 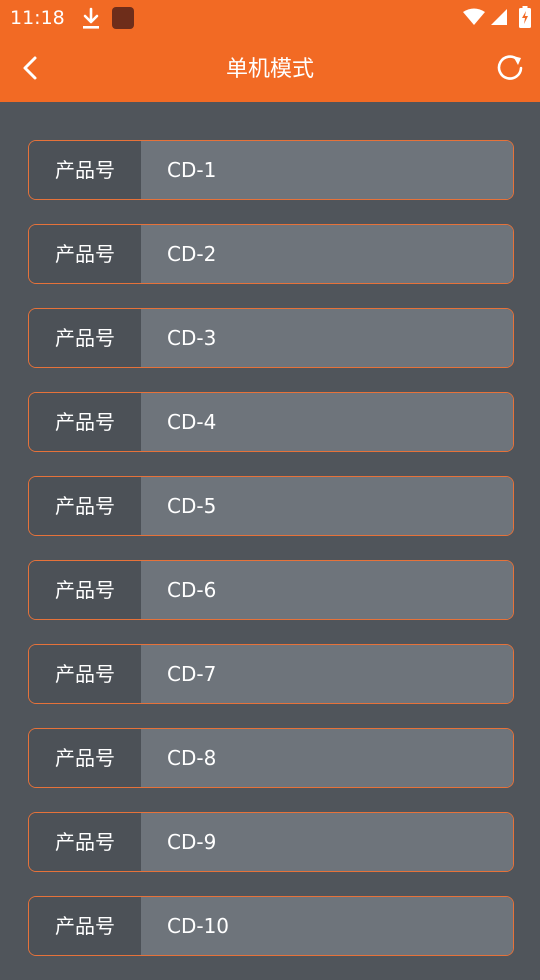 I want to click on product-value-field: CD-5, so click(x=327, y=506).